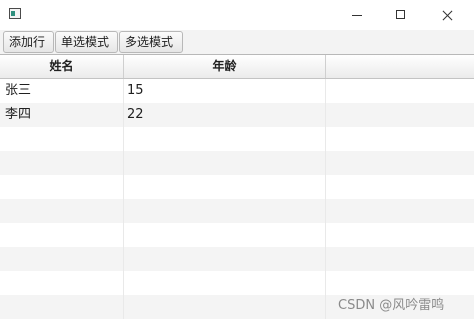  Describe the element at coordinates (62, 115) in the screenshot. I see `cell-name: 李四` at that location.